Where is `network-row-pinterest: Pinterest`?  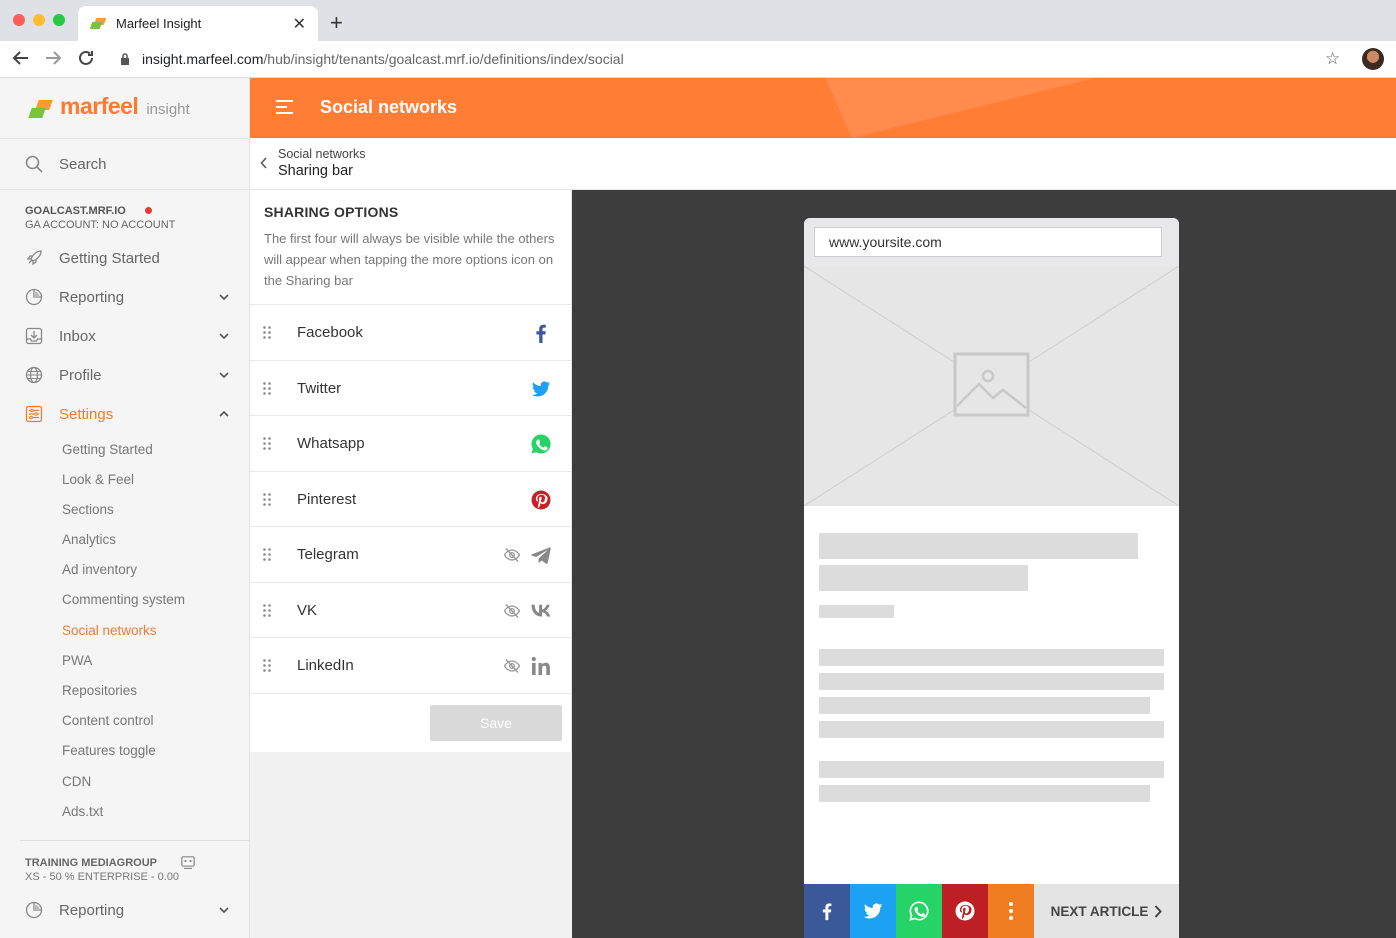
network-row-pinterest: Pinterest is located at coordinates (411, 499).